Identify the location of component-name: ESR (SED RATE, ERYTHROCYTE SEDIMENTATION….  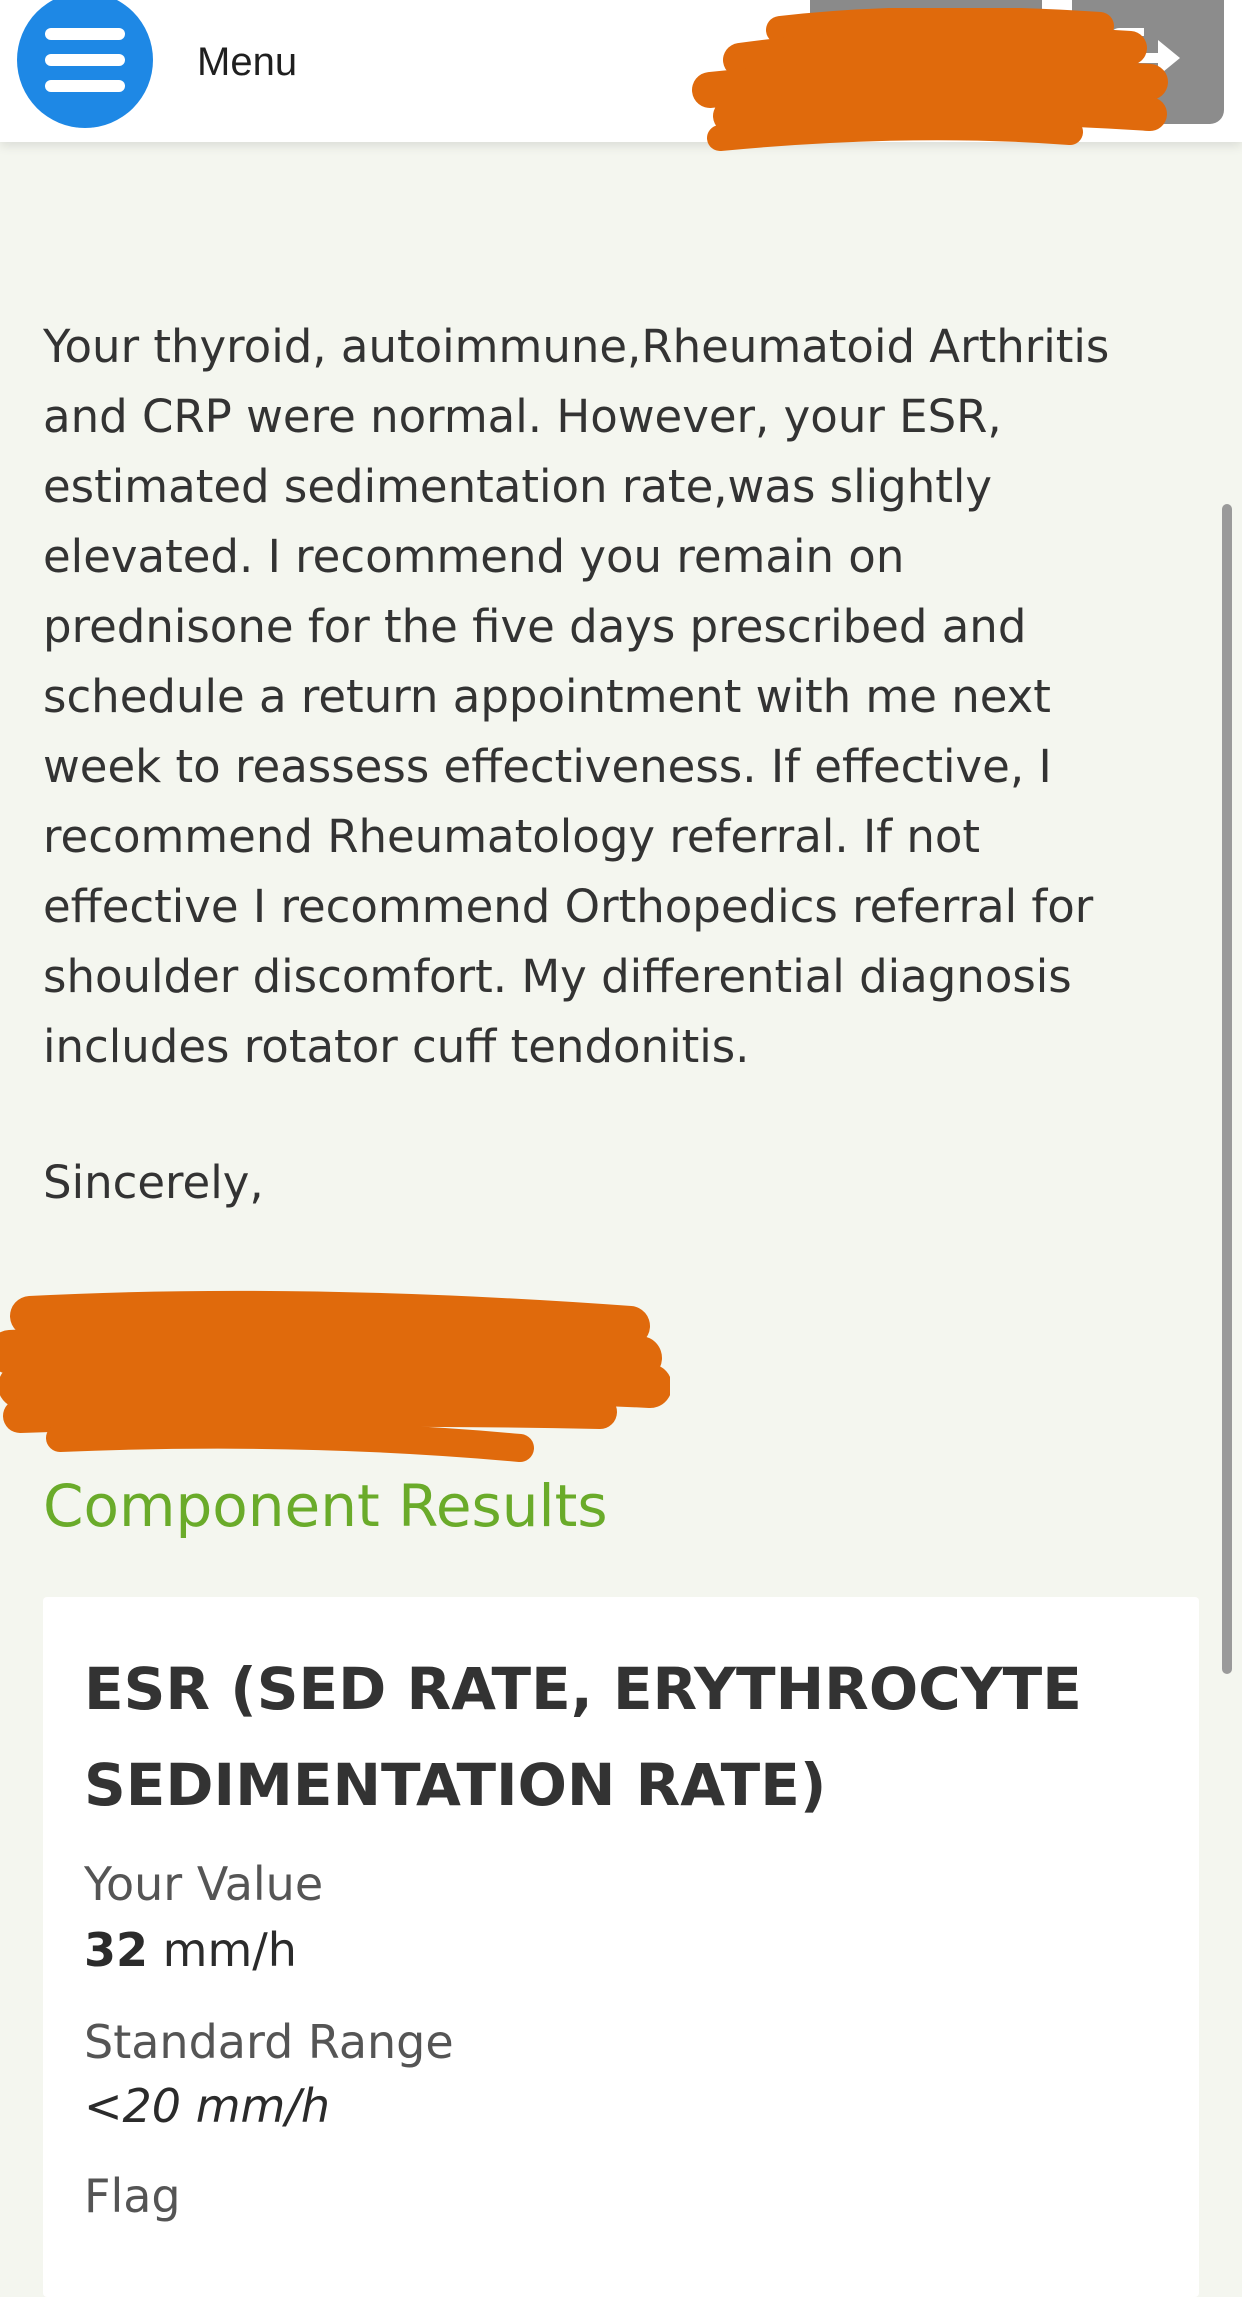
(583, 1737).